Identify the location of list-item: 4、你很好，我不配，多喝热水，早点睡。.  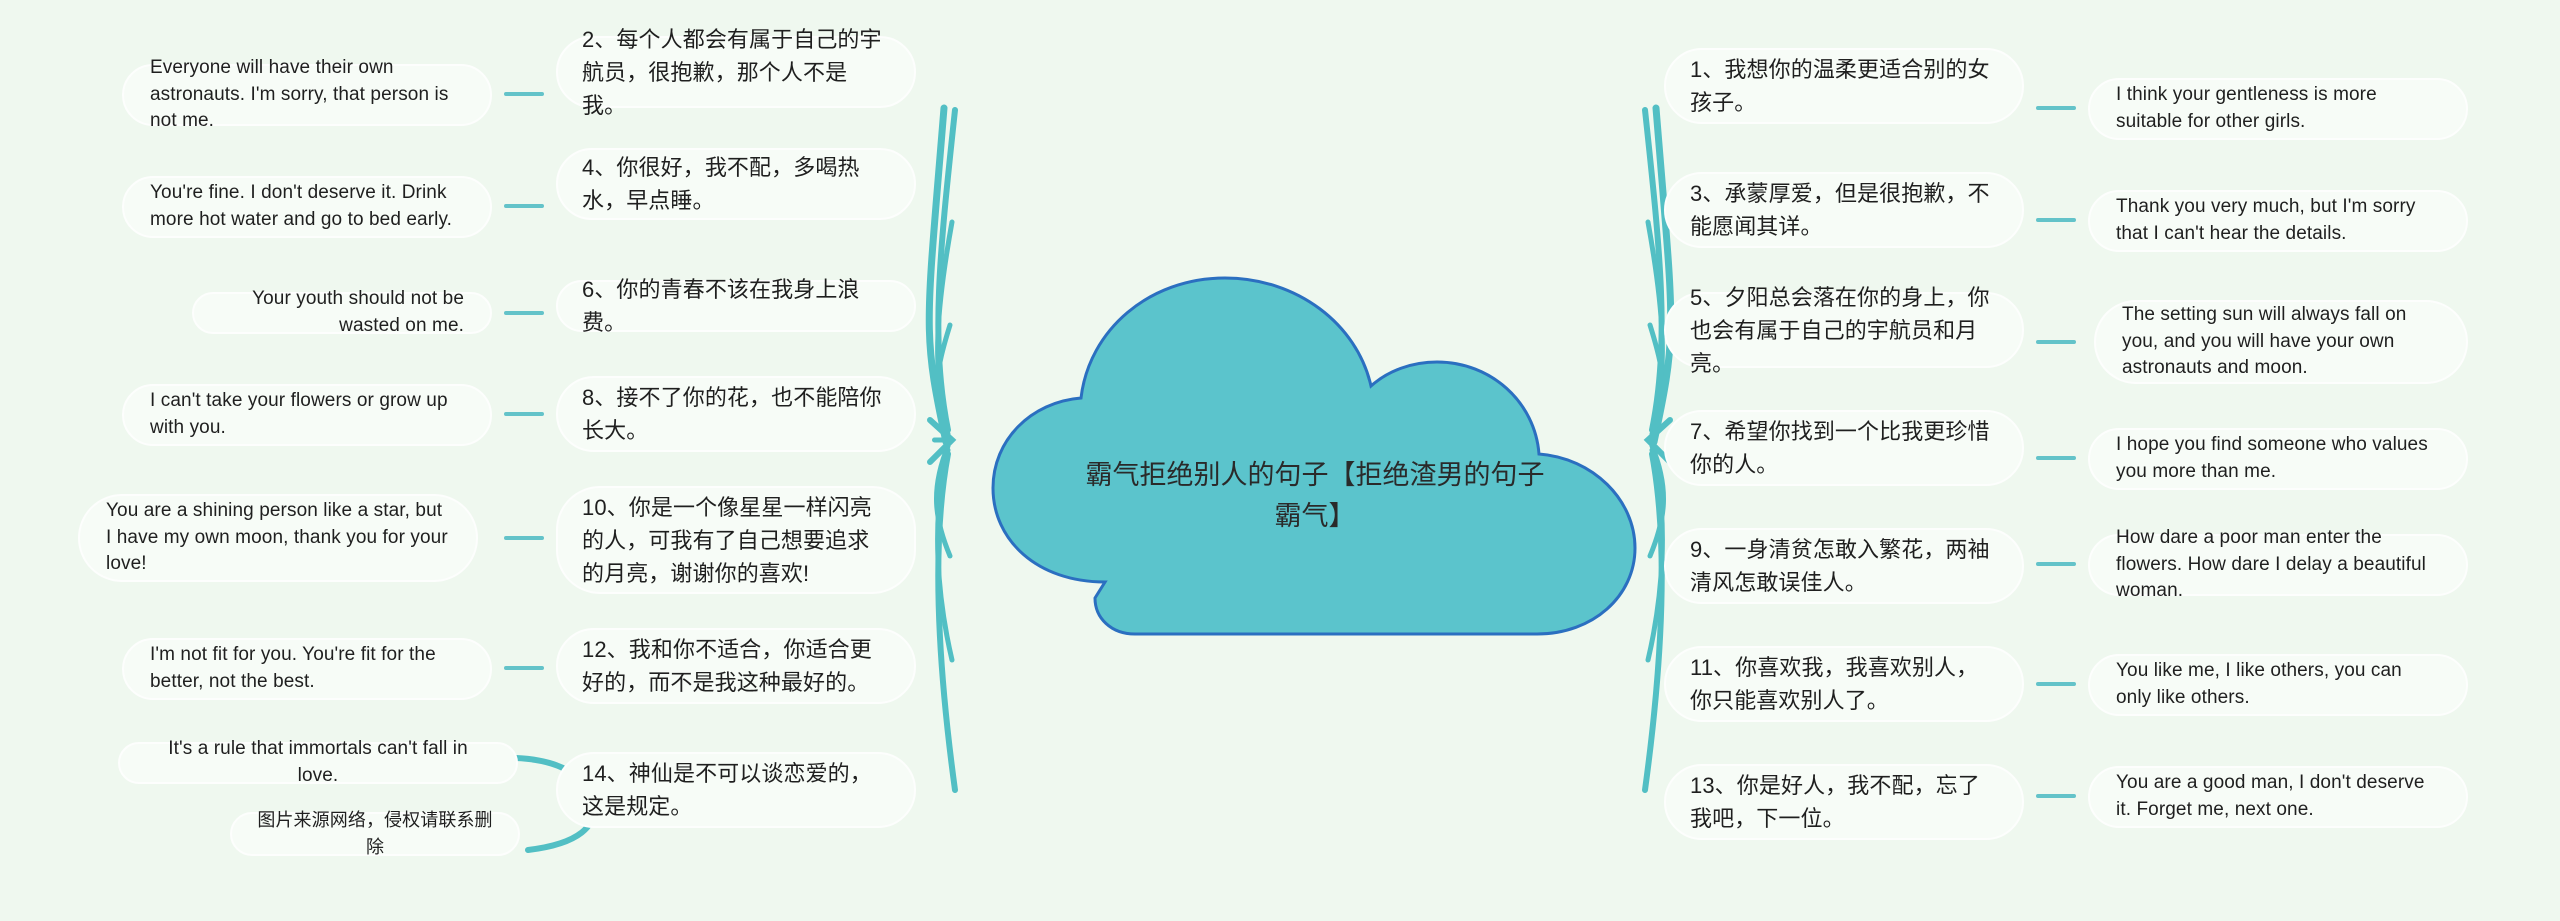
(736, 184).